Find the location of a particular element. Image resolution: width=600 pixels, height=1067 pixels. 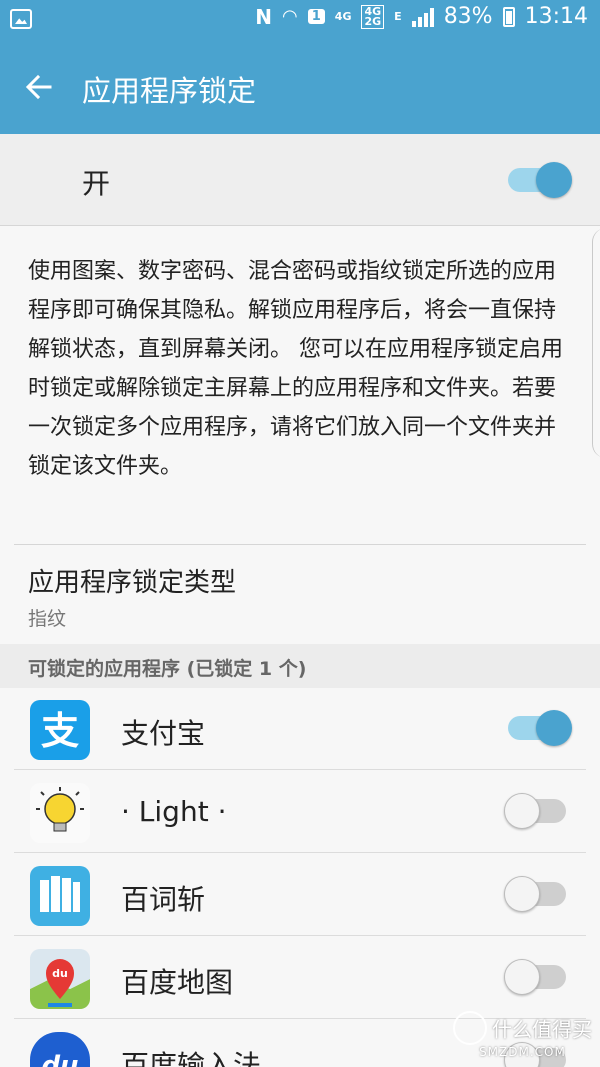

wifi-icon: ◠ is located at coordinates (290, 16).